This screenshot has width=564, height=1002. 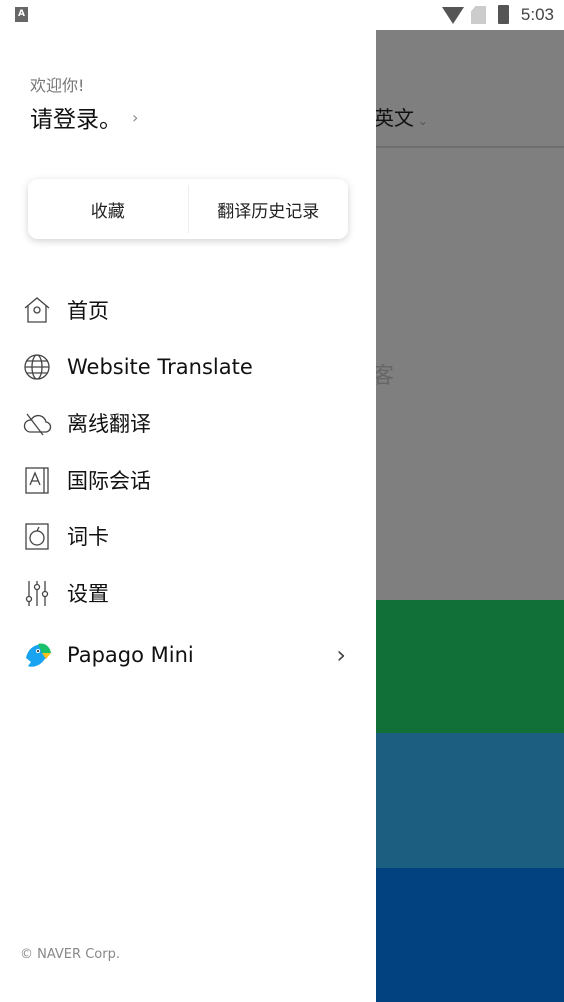 What do you see at coordinates (470, 800) in the screenshot?
I see `feature-band-teal` at bounding box center [470, 800].